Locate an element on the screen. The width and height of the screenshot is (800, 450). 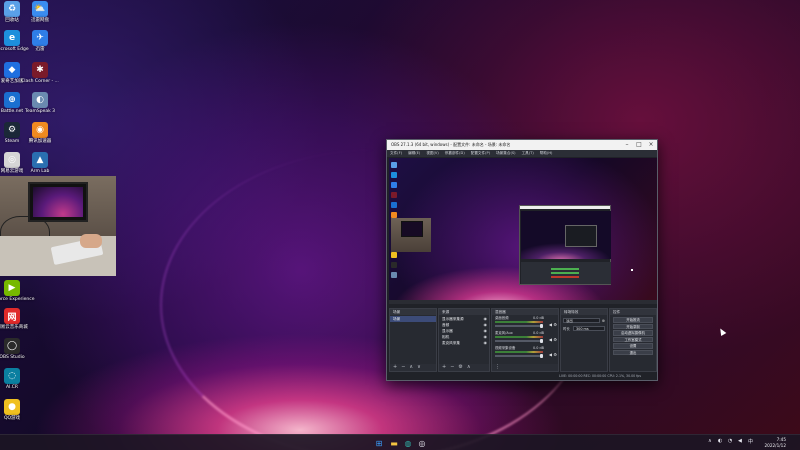
taskbar: ⊞ ▬ ◍ ◎ ∧ ◐ ◔ ◀ 中 7:45 2022/1/12 is located at coordinates (400, 442).